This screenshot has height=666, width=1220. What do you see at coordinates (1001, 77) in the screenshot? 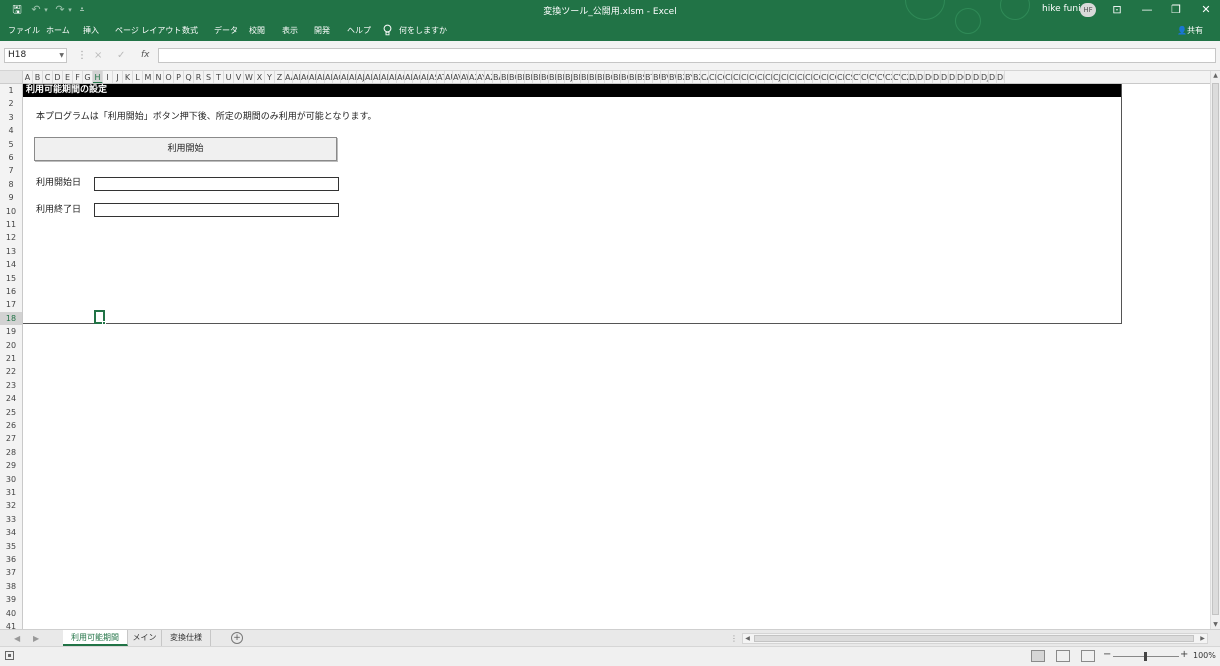
I see `column-header: DL` at bounding box center [1001, 77].